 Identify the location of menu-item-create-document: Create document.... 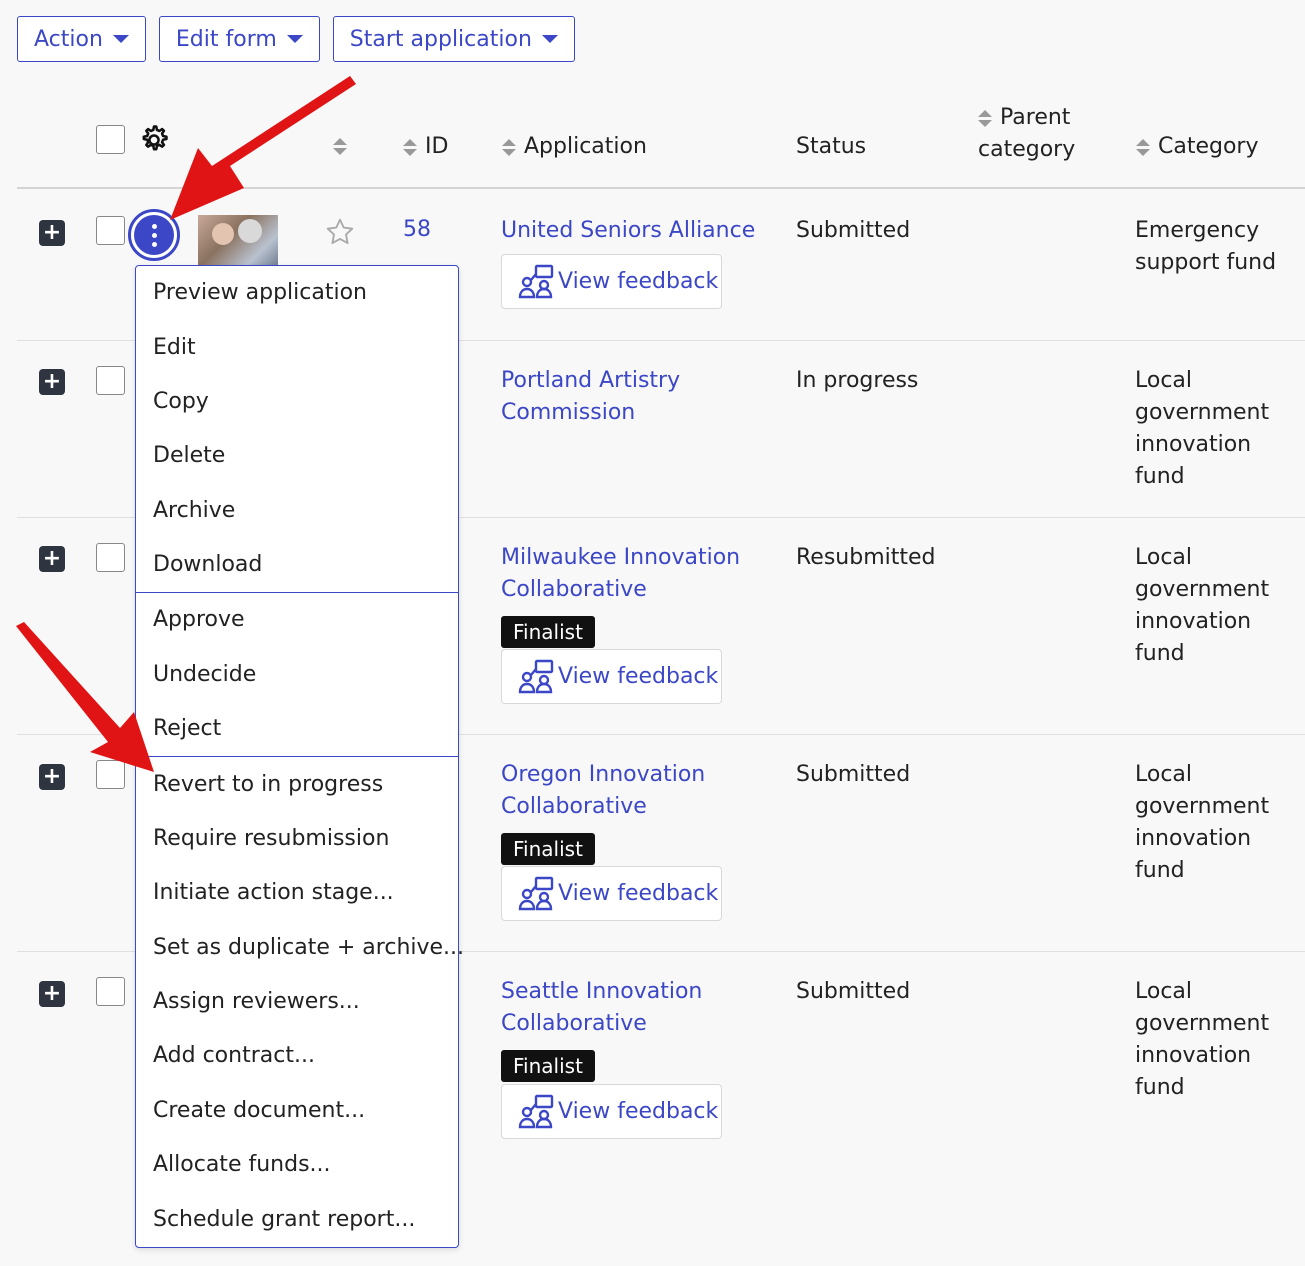
(259, 1110).